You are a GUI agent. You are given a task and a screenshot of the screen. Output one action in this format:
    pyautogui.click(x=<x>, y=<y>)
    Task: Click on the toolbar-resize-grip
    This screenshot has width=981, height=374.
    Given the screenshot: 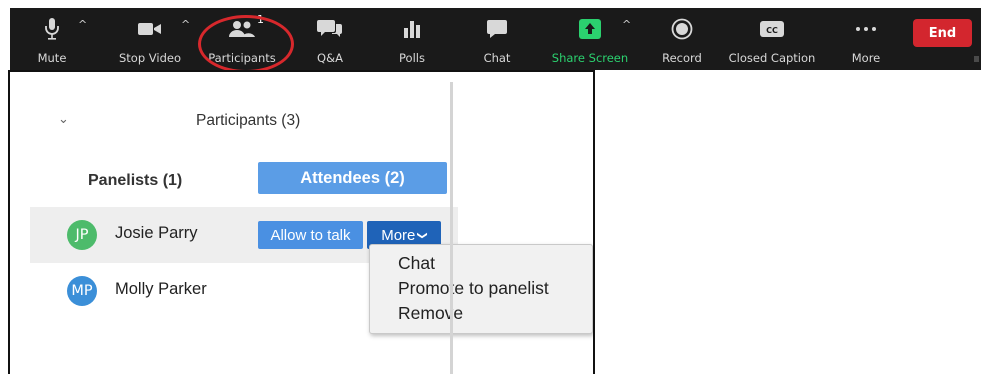 What is the action you would take?
    pyautogui.click(x=976, y=59)
    